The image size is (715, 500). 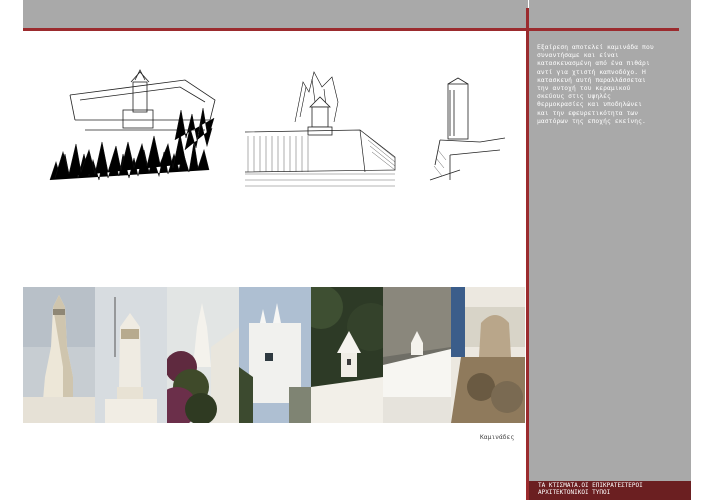 What do you see at coordinates (527, 254) in the screenshot?
I see `vertical-divider` at bounding box center [527, 254].